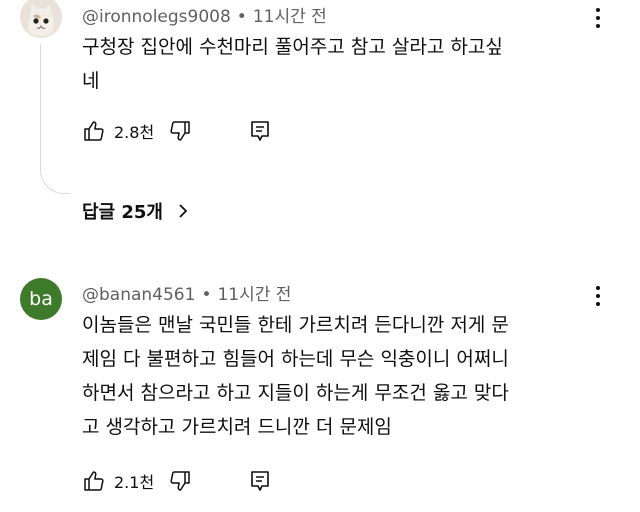  I want to click on reply-thread-line, so click(55, 119).